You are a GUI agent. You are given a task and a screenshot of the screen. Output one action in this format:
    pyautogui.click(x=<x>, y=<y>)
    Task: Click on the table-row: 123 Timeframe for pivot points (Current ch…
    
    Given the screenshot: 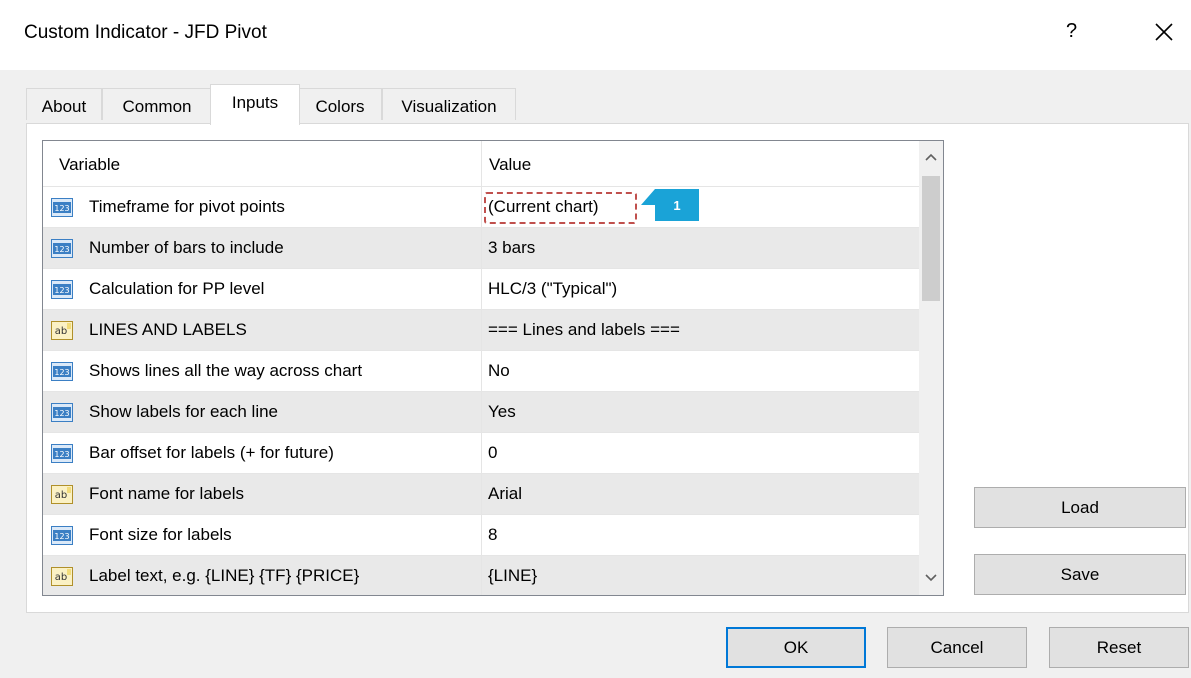 What is the action you would take?
    pyautogui.click(x=481, y=207)
    